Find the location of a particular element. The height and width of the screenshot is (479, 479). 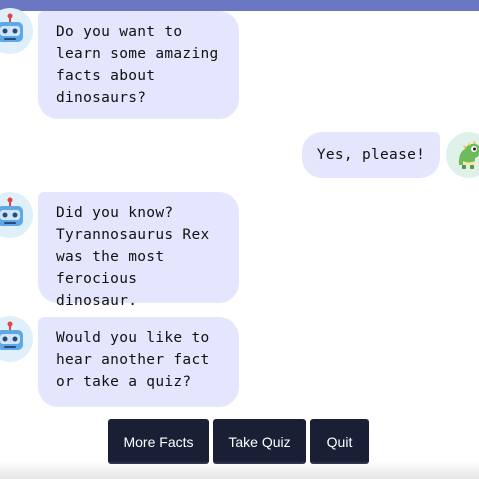

header-bar is located at coordinates (239, 5).